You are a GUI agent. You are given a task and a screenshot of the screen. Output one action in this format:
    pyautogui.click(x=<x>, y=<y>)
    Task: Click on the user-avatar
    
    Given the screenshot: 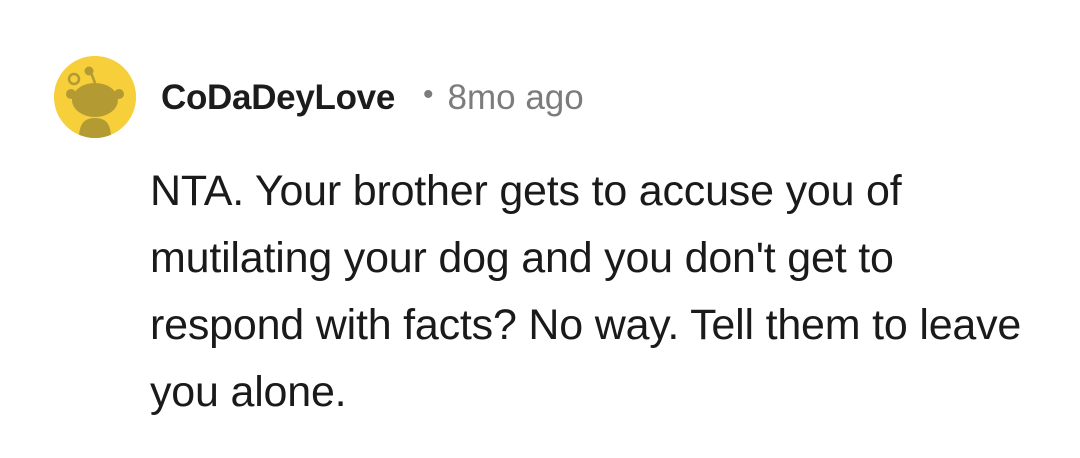 What is the action you would take?
    pyautogui.click(x=95, y=97)
    